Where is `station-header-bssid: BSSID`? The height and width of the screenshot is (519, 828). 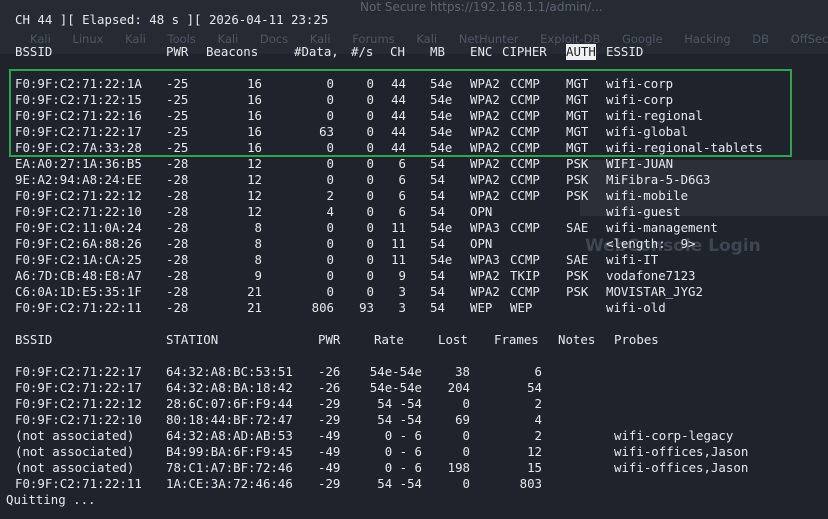
station-header-bssid: BSSID is located at coordinates (34, 339).